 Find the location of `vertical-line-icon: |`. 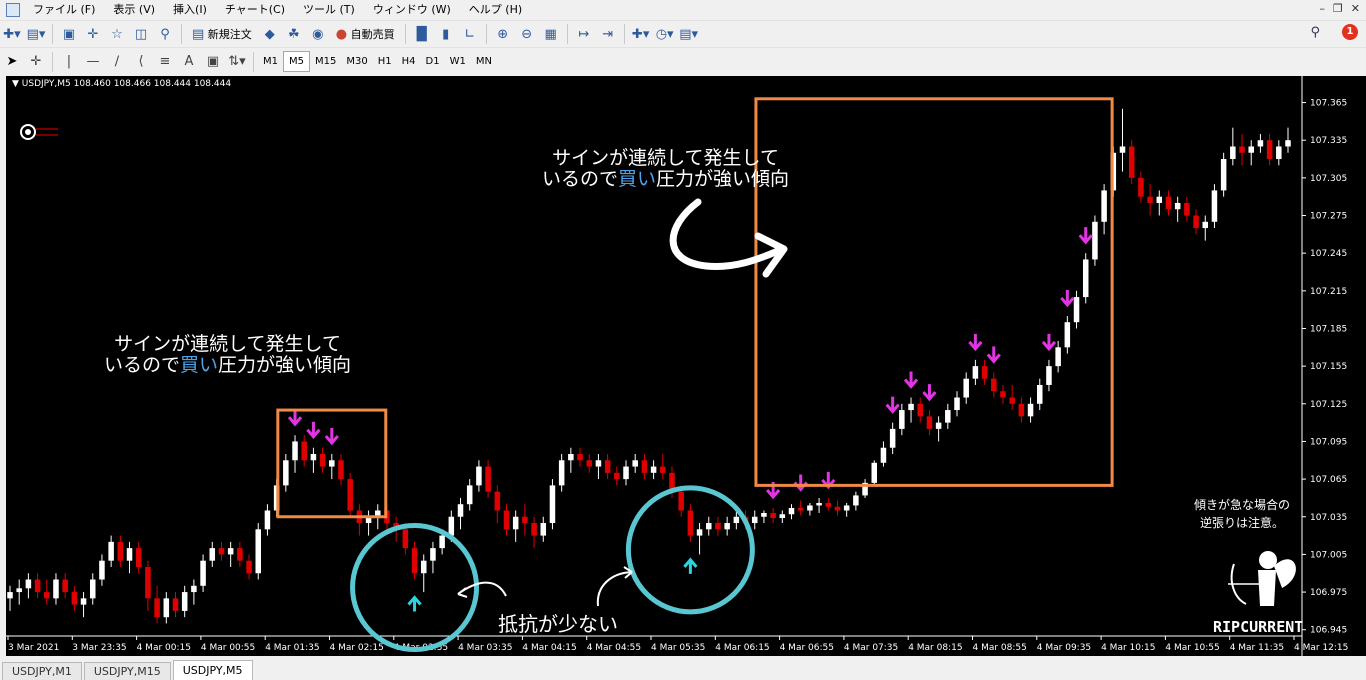

vertical-line-icon: | is located at coordinates (69, 62).